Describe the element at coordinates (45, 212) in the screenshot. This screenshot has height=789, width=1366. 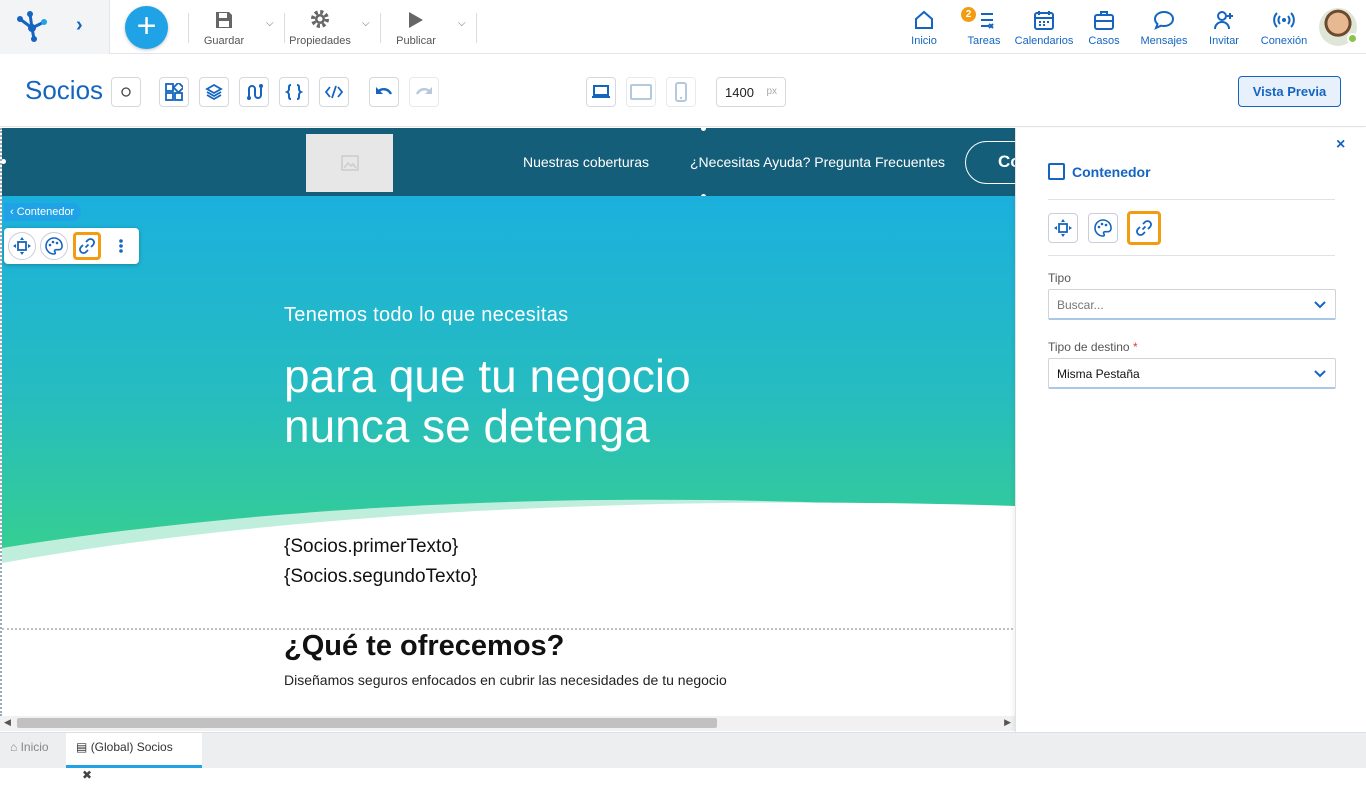
I see `selected-container-label: Contenedor` at that location.